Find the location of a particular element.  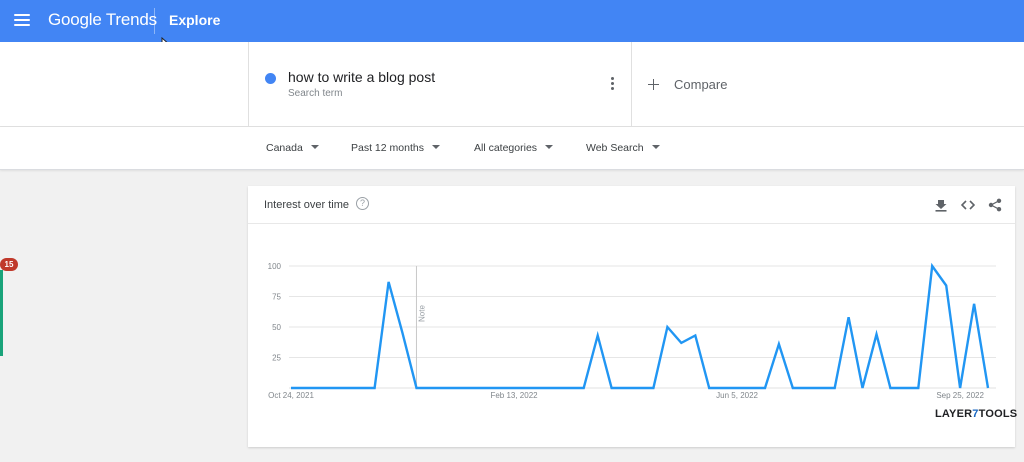

appbar-divider is located at coordinates (154, 21).